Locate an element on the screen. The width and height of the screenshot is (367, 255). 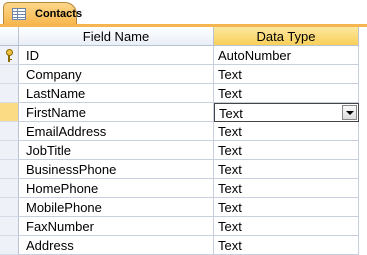
primary-key-icon is located at coordinates (9, 55).